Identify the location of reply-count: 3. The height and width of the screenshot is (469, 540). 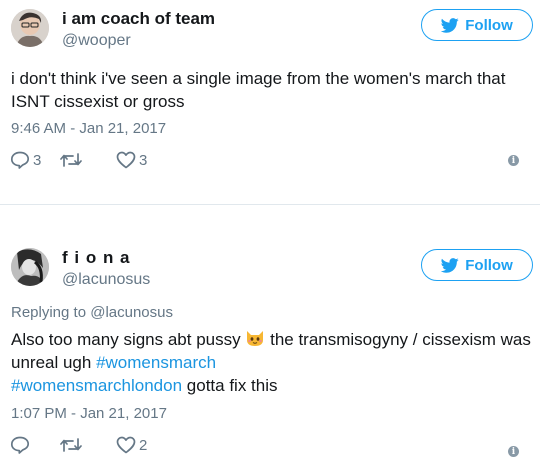
(37, 160).